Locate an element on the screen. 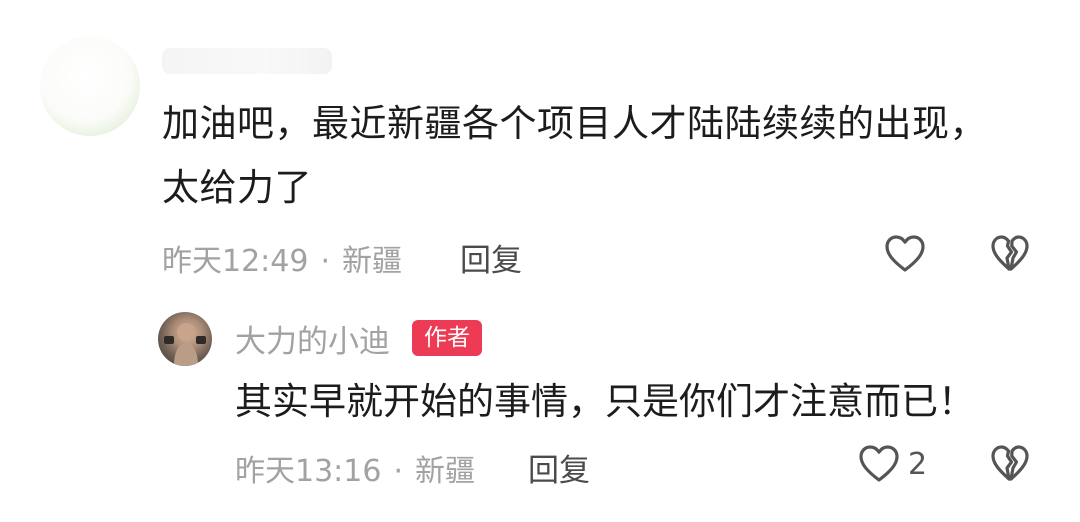 Image resolution: width=1080 pixels, height=522 pixels. username-blurred is located at coordinates (247, 61).